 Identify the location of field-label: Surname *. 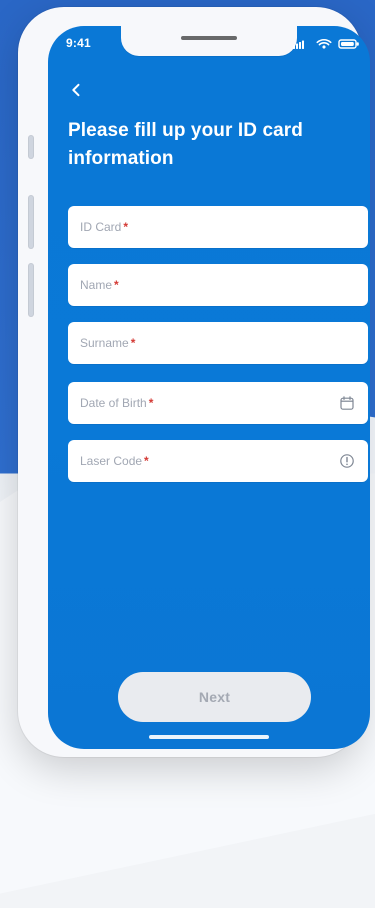
(107, 343).